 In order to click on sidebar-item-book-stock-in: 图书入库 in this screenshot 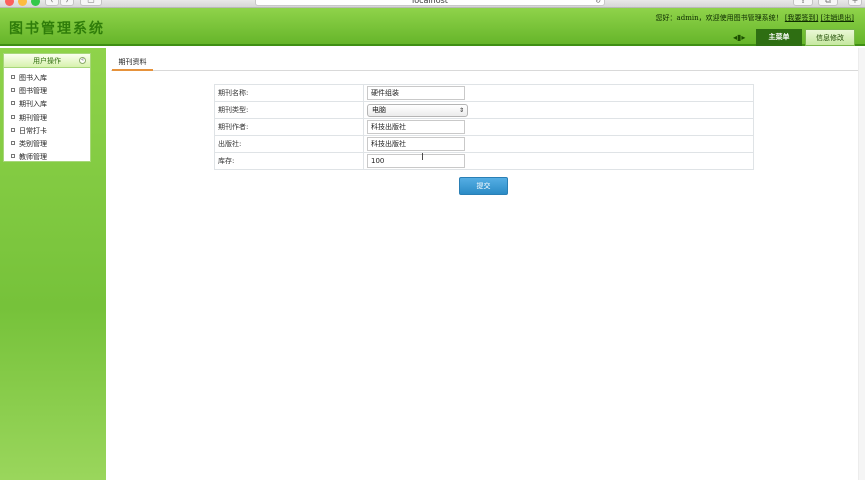, I will do `click(47, 78)`.